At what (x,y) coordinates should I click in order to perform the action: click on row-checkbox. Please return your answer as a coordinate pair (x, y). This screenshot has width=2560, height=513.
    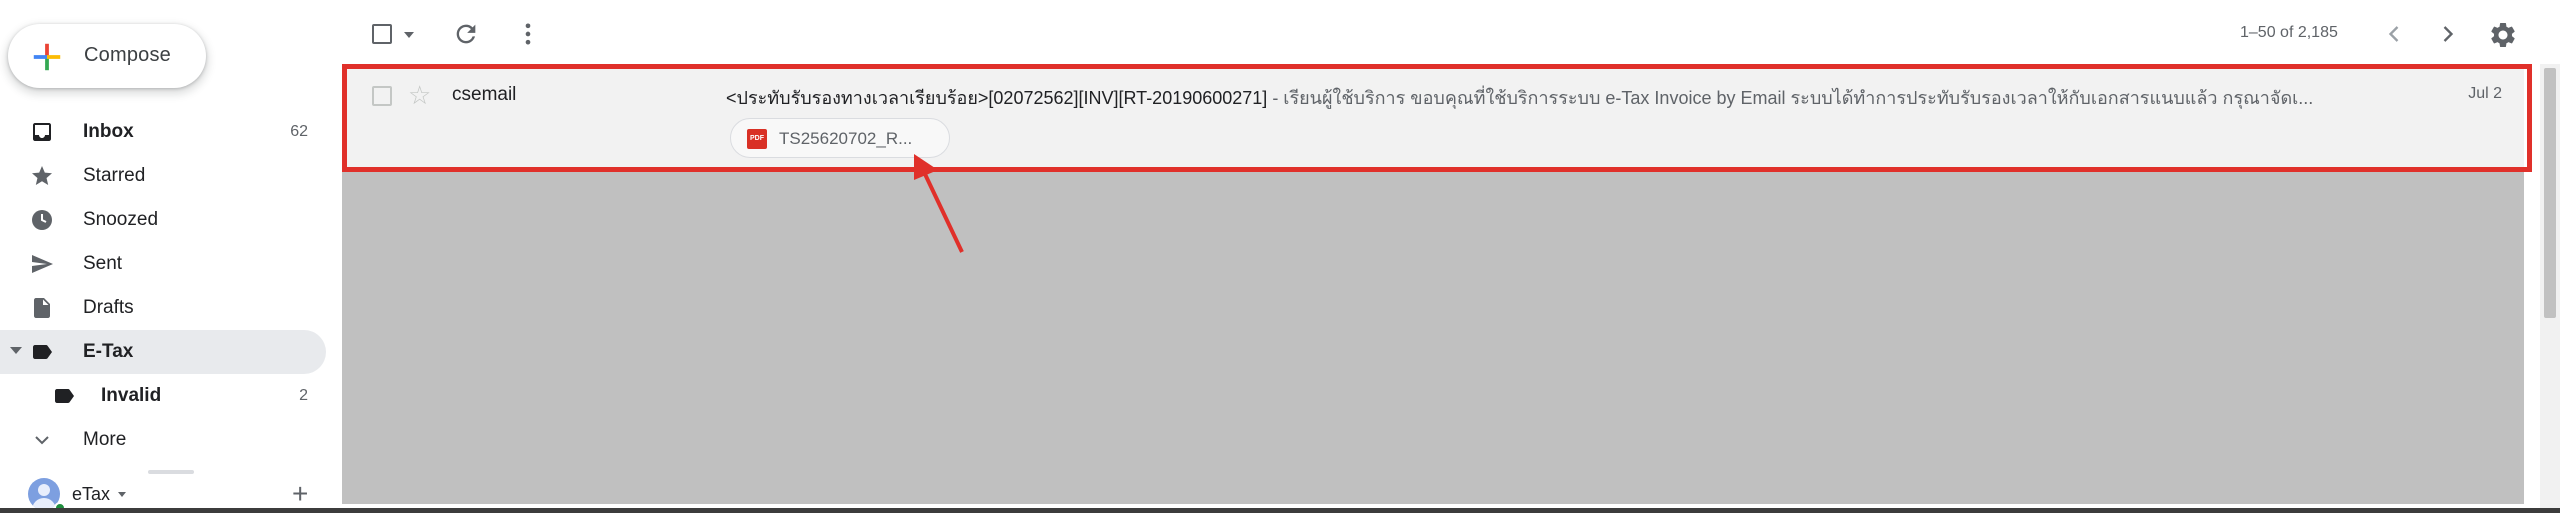
    Looking at the image, I should click on (382, 96).